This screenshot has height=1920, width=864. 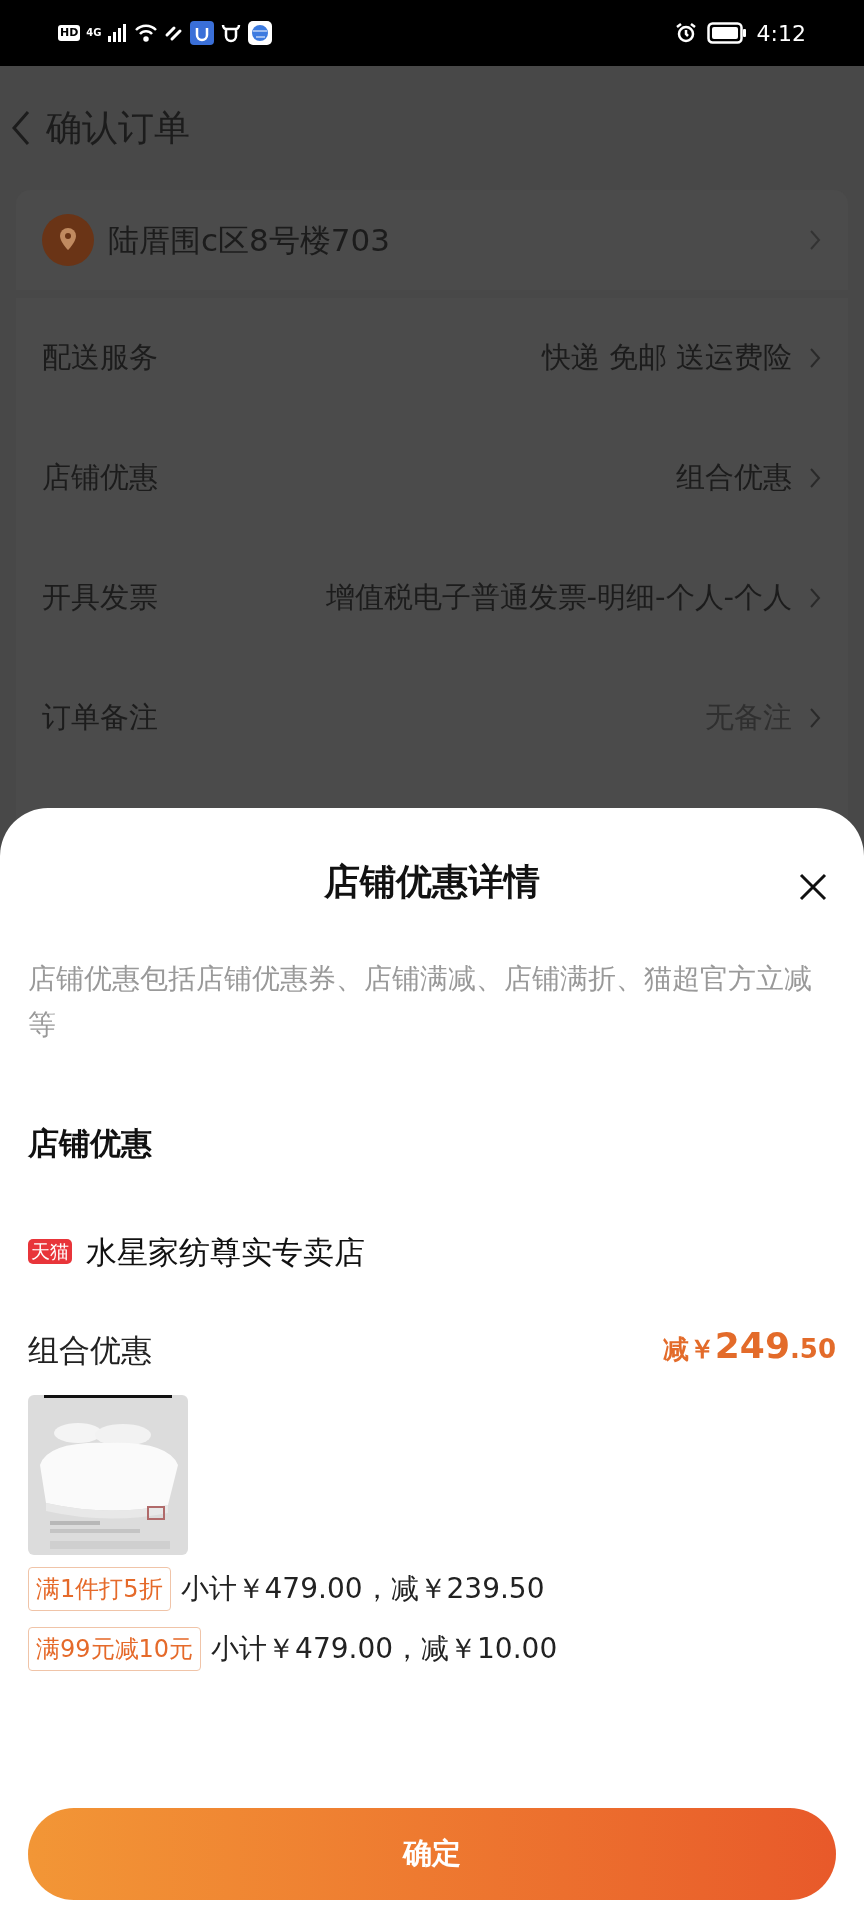 What do you see at coordinates (173, 33) in the screenshot?
I see `link-icon` at bounding box center [173, 33].